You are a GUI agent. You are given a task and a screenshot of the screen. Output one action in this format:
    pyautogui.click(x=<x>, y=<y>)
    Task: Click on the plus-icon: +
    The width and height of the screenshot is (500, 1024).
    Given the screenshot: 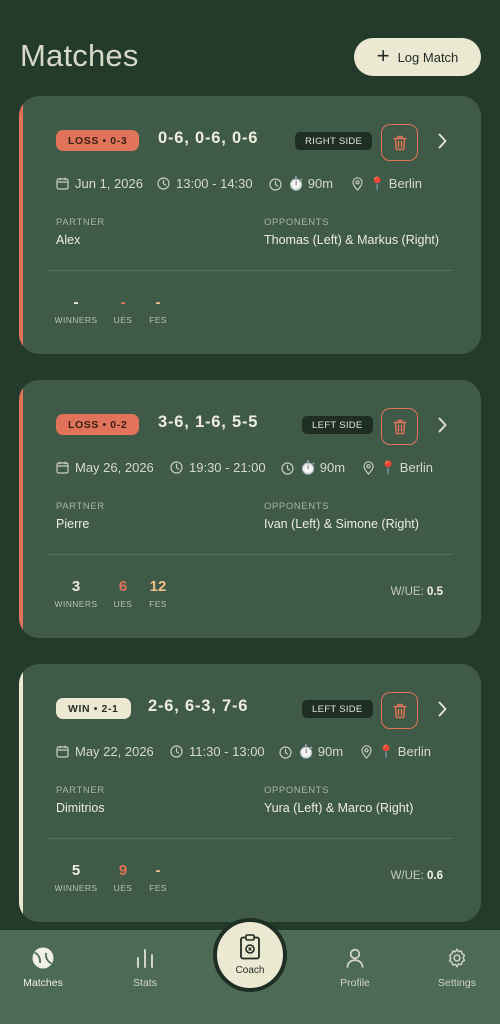 What is the action you would take?
    pyautogui.click(x=383, y=55)
    